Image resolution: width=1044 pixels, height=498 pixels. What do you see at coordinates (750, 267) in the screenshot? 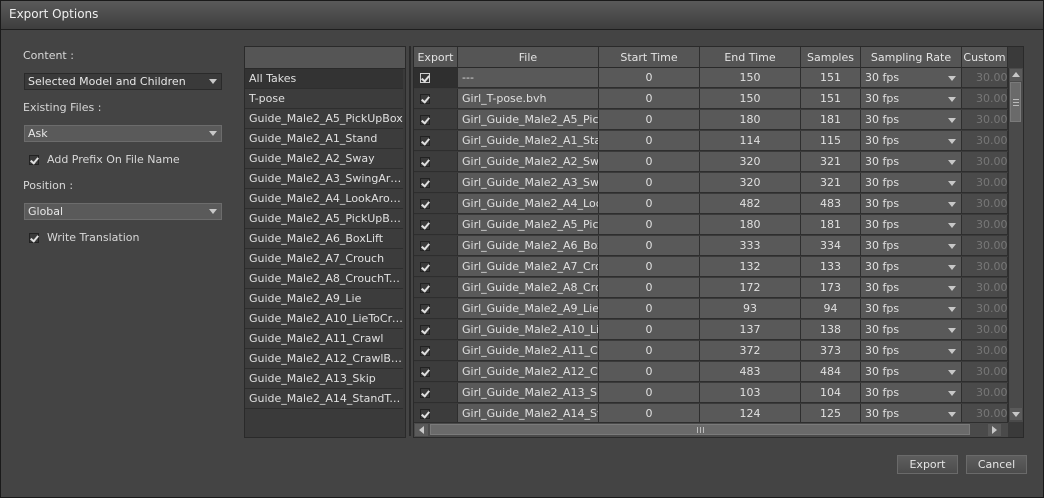
I see `end-cell: 132` at bounding box center [750, 267].